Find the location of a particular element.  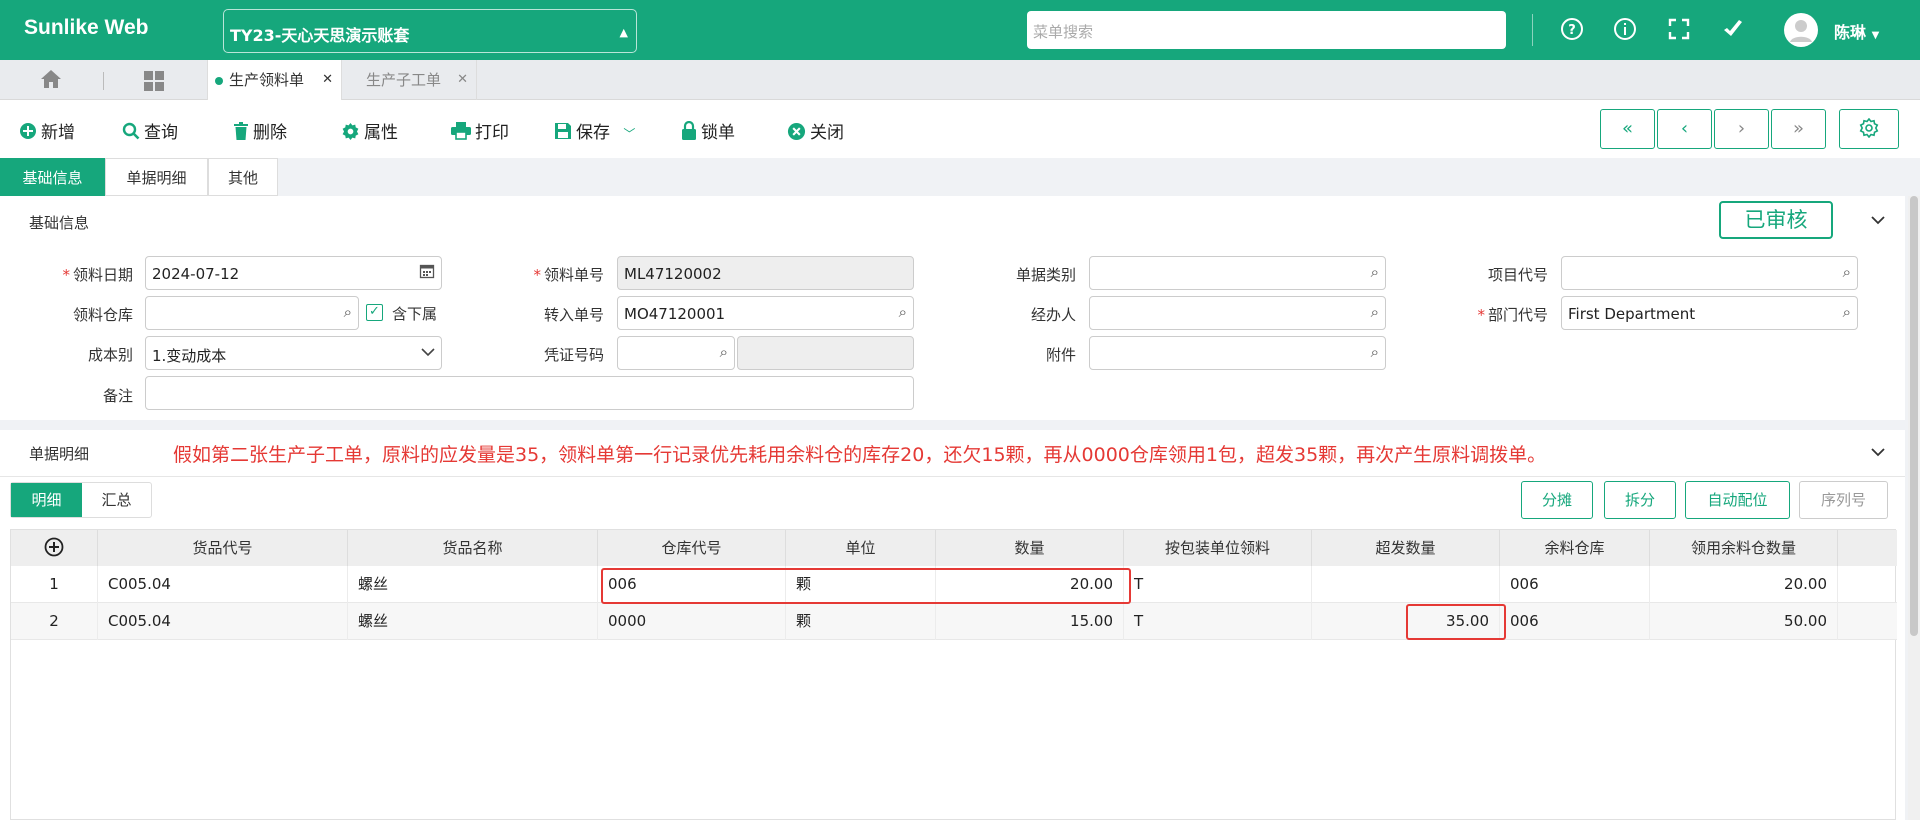

properties-button: 属性 is located at coordinates (369, 130).